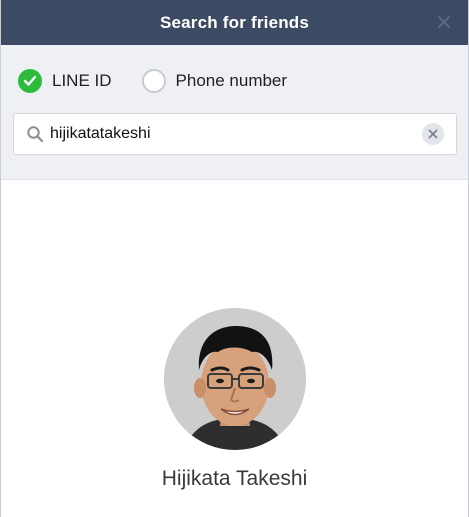  I want to click on option-label: LINE ID, so click(82, 80).